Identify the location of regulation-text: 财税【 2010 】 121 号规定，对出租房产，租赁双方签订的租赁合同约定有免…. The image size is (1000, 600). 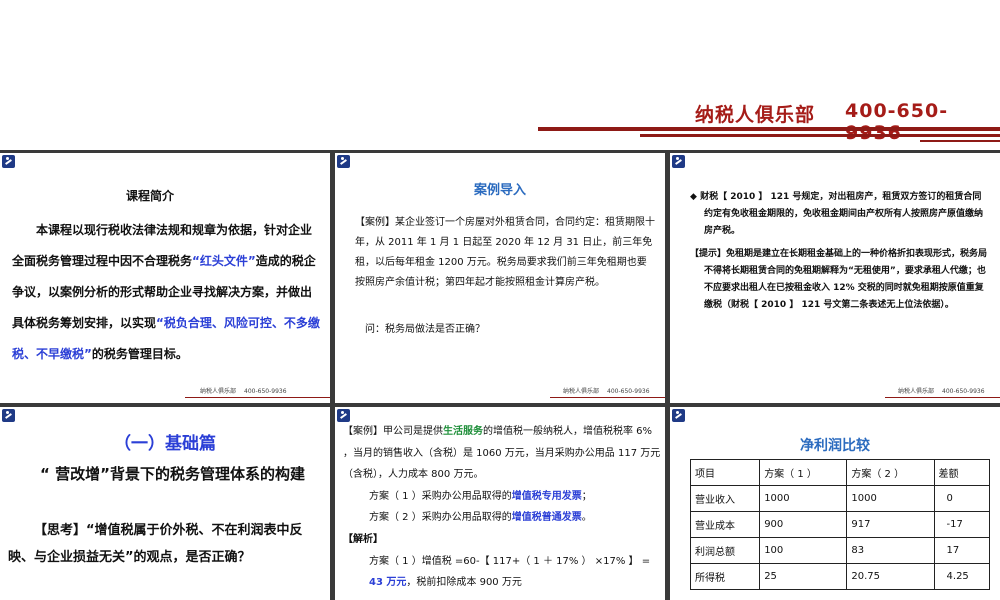
(842, 214).